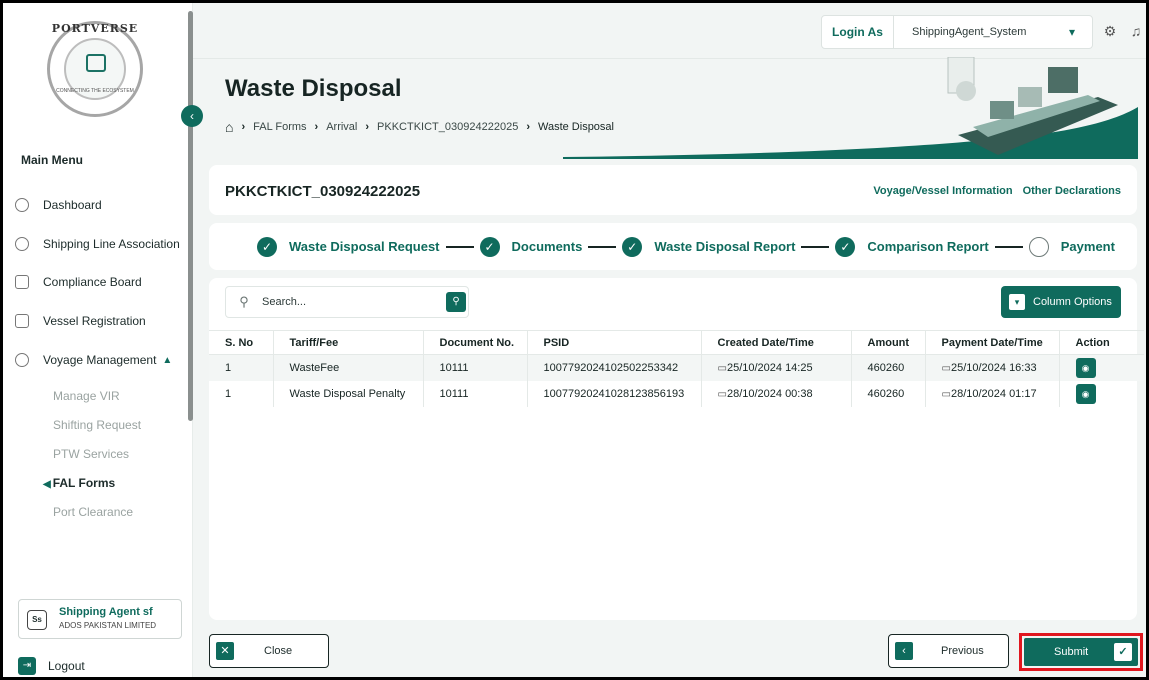  What do you see at coordinates (22, 360) in the screenshot?
I see `voyage-icon` at bounding box center [22, 360].